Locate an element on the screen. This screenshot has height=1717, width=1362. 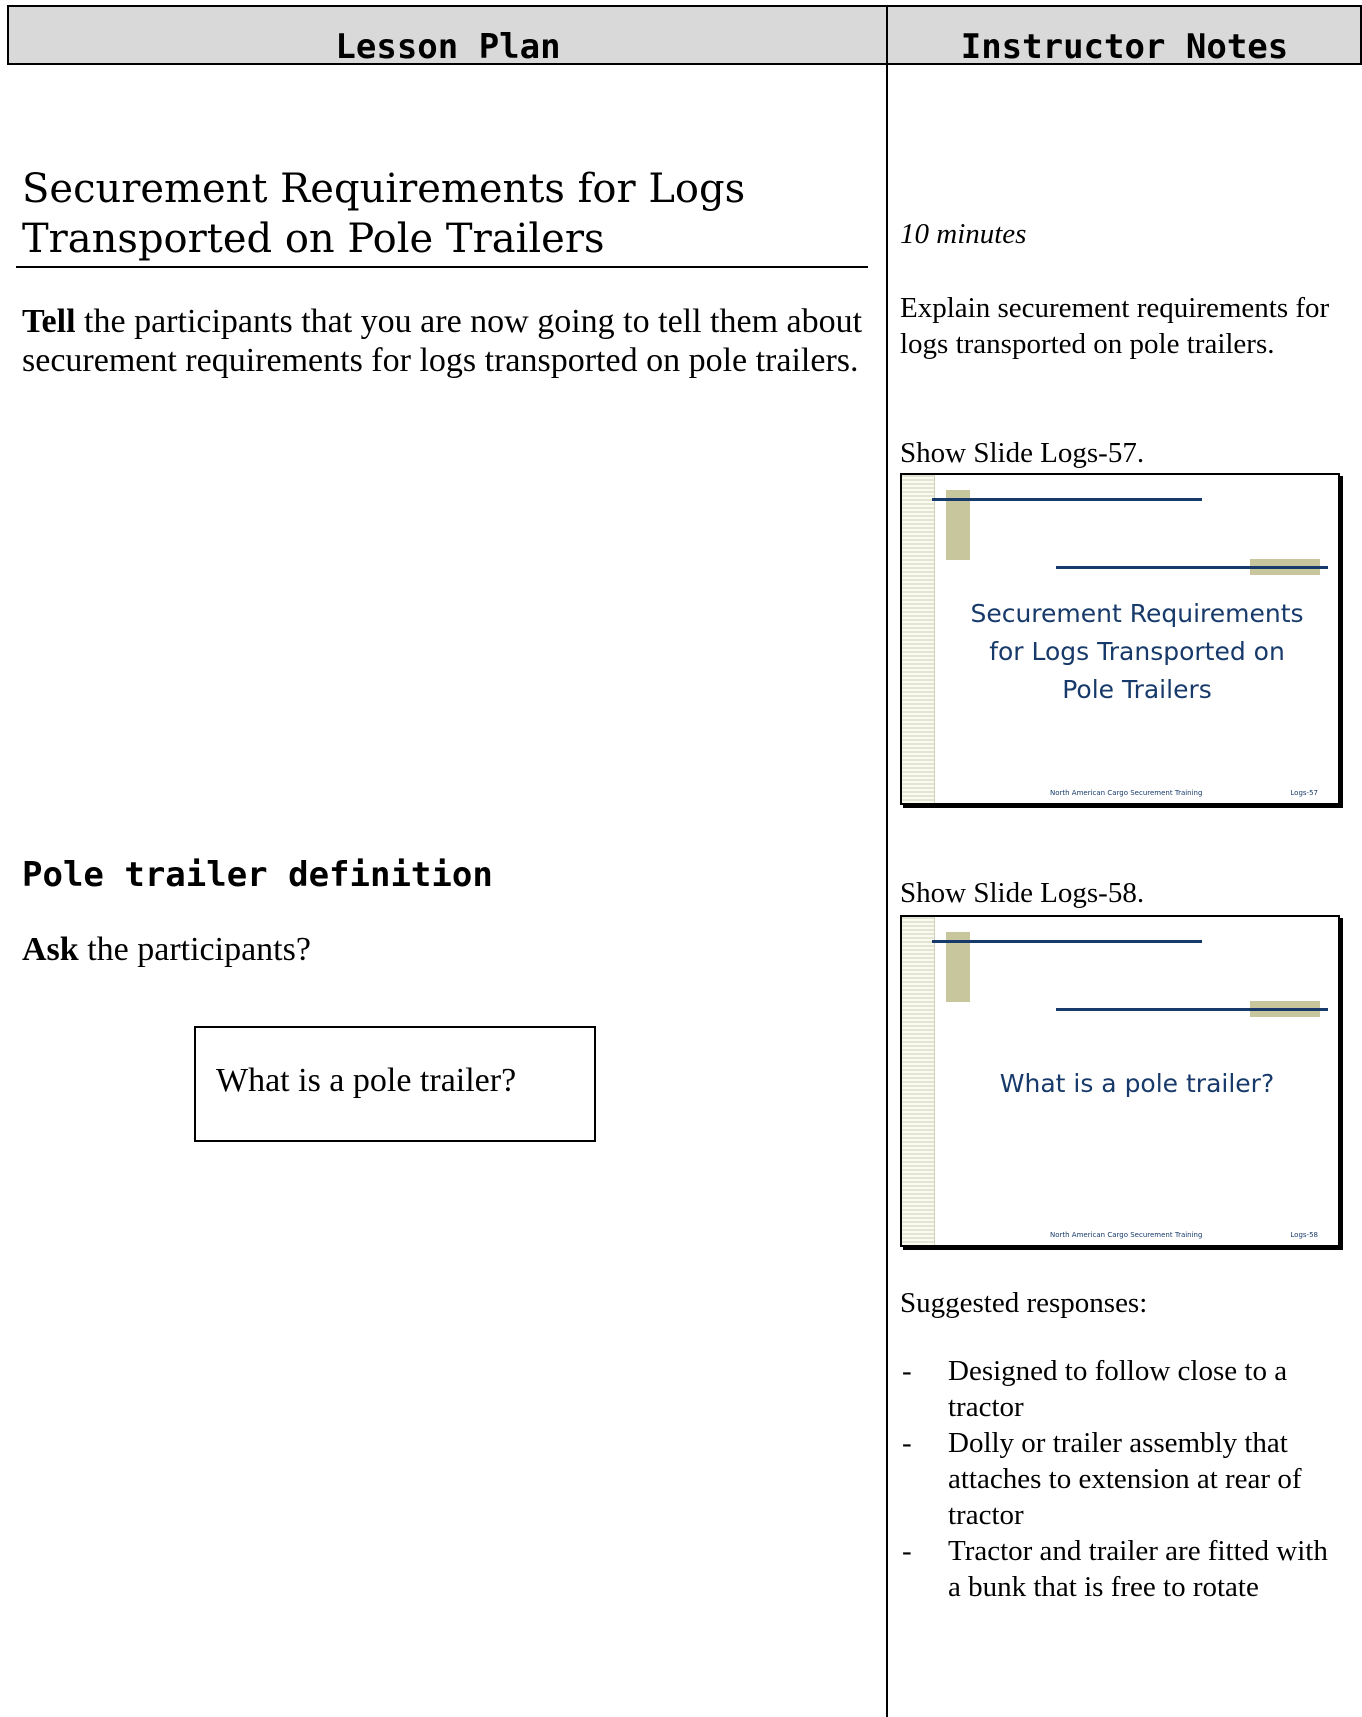
response-text: Designed to follow close to a tractor is located at coordinates (1118, 1389).